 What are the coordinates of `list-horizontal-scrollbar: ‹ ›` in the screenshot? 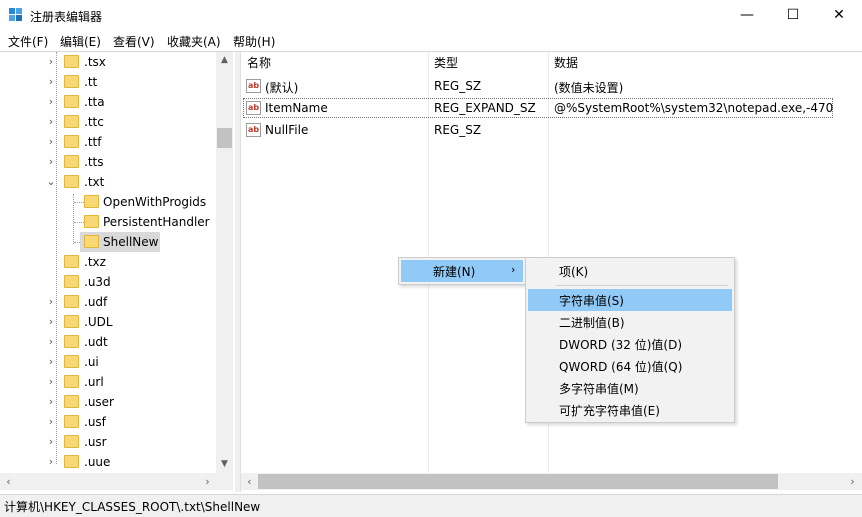 It's located at (551, 481).